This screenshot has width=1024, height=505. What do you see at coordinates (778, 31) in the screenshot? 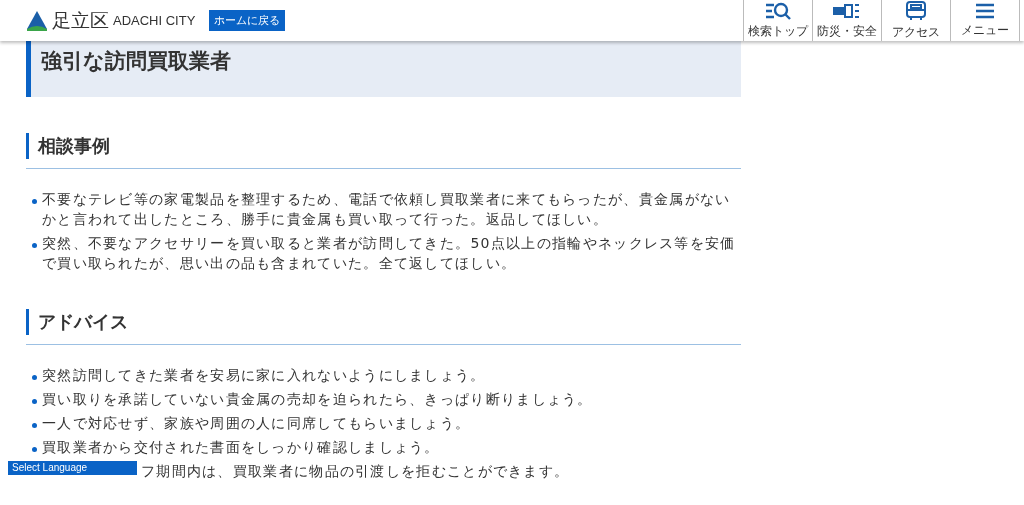
I see `nav-label: 検索トップ` at bounding box center [778, 31].